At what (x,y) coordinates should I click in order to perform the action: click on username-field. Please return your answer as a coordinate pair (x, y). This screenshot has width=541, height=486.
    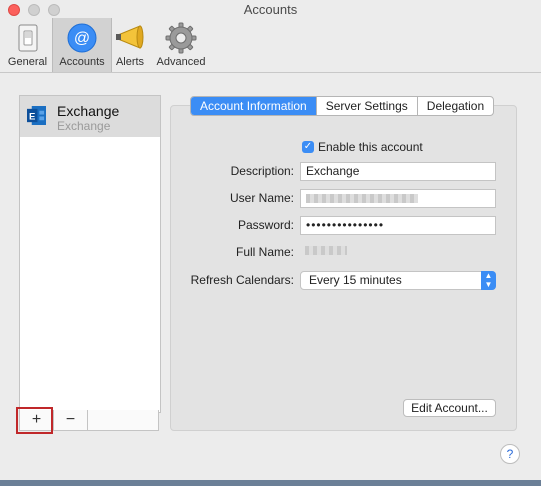
    Looking at the image, I should click on (398, 198).